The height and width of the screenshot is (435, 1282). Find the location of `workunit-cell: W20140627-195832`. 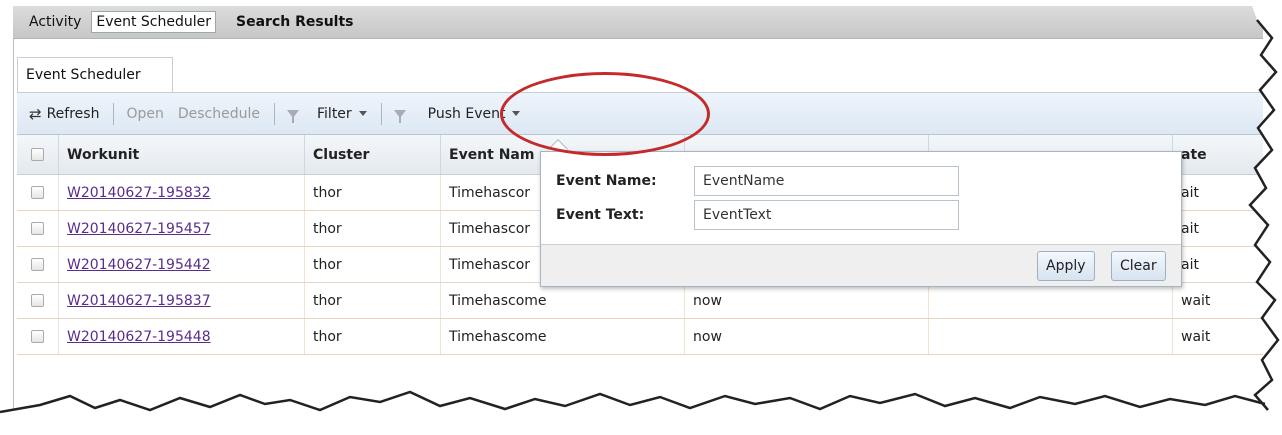

workunit-cell: W20140627-195832 is located at coordinates (182, 192).